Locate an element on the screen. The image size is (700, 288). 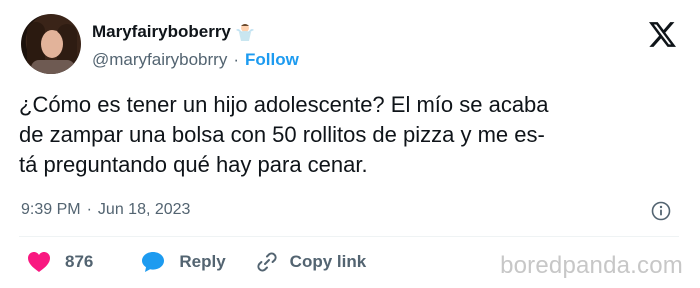
watermark: boredpanda.com is located at coordinates (591, 265).